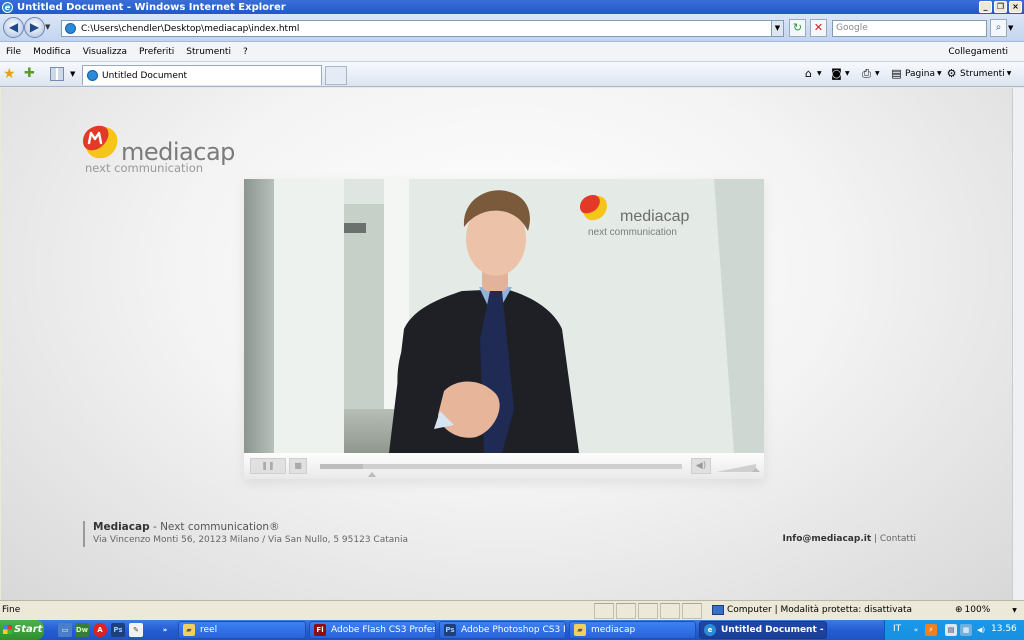 The width and height of the screenshot is (1024, 640). Describe the element at coordinates (165, 630) in the screenshot. I see `quicklaunch-overflow-icon: »` at that location.